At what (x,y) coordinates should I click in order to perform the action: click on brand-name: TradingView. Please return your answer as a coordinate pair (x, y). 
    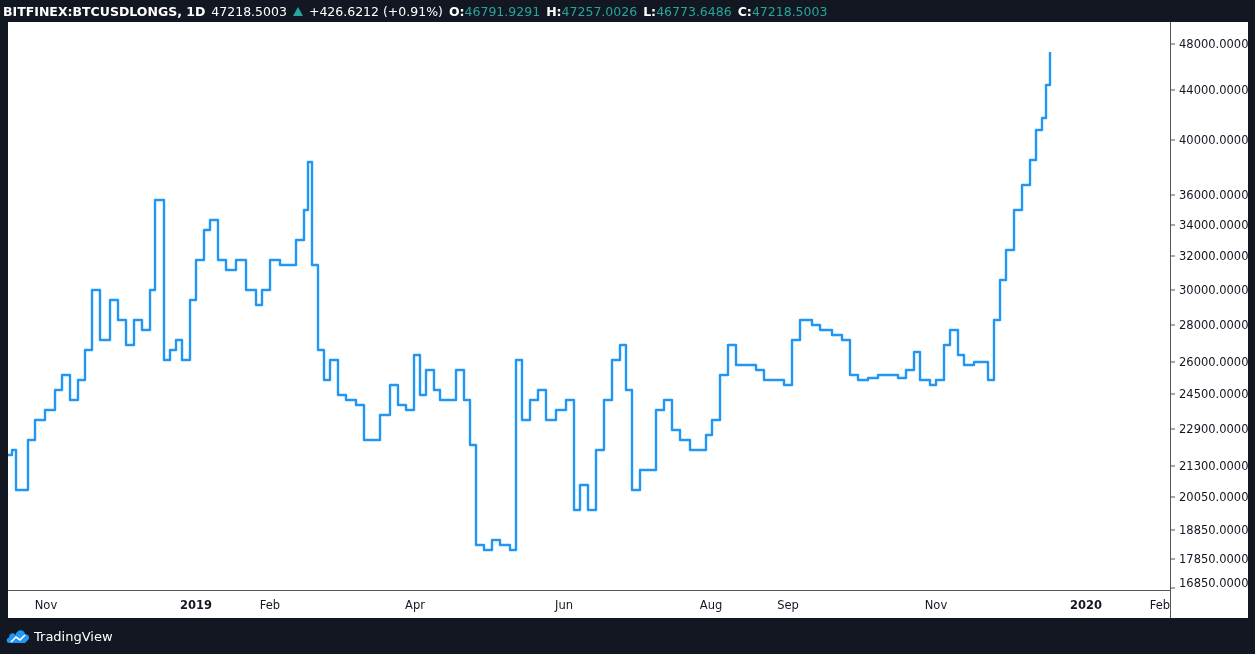
    Looking at the image, I should click on (73, 636).